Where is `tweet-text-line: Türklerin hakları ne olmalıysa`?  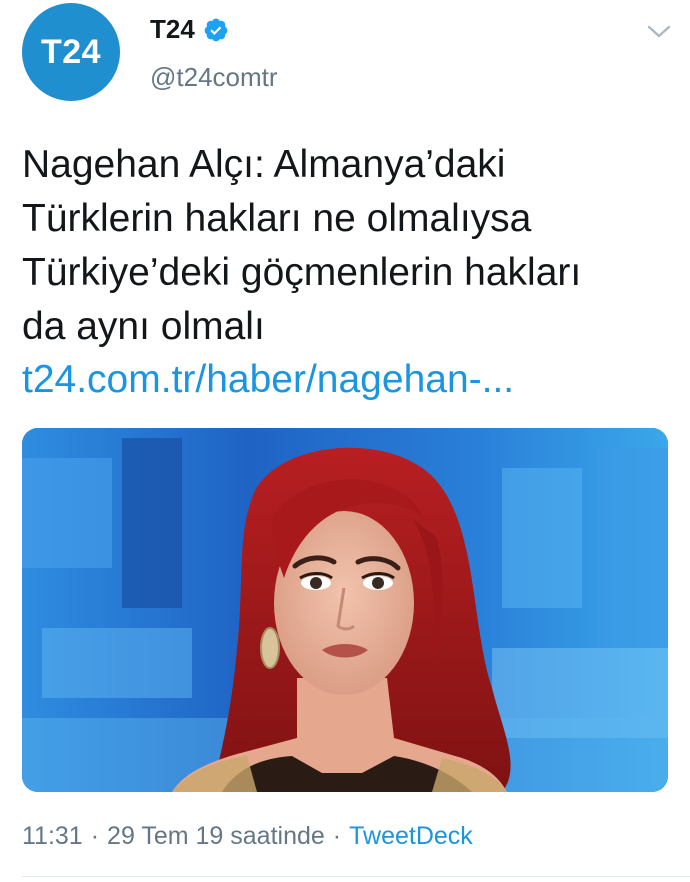 tweet-text-line: Türklerin hakları ne olmalıysa is located at coordinates (277, 218).